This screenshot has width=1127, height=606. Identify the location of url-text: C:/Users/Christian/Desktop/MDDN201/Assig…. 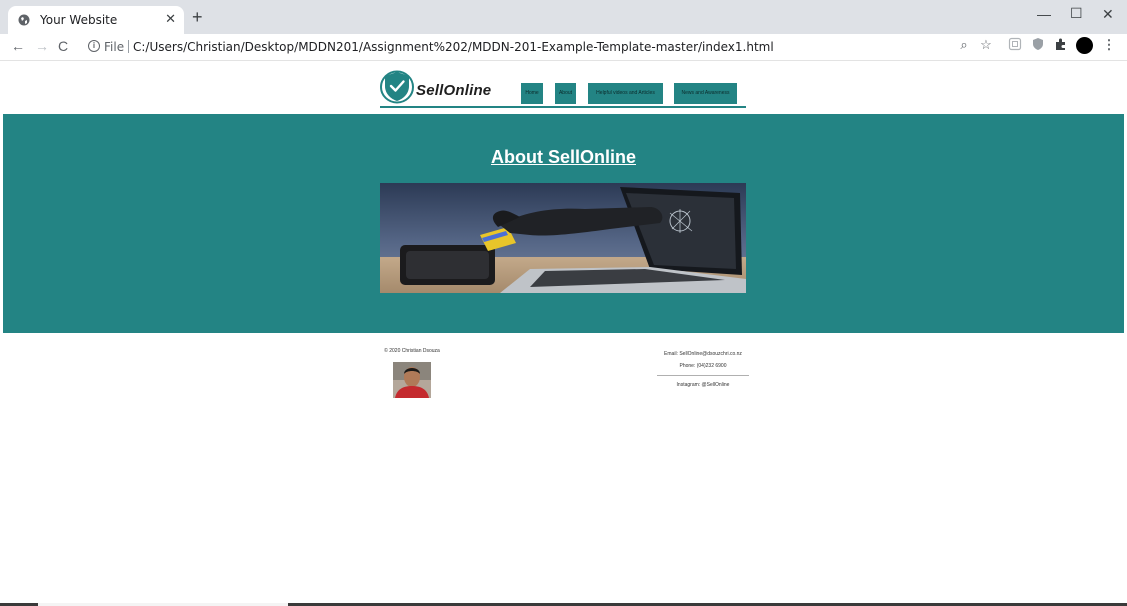
(453, 47).